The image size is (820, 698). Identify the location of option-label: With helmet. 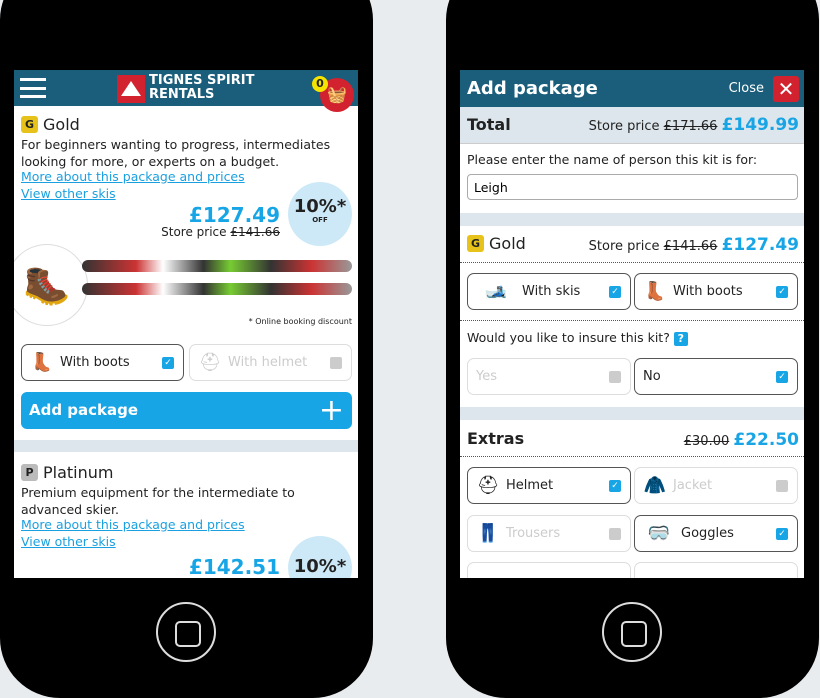
(268, 362).